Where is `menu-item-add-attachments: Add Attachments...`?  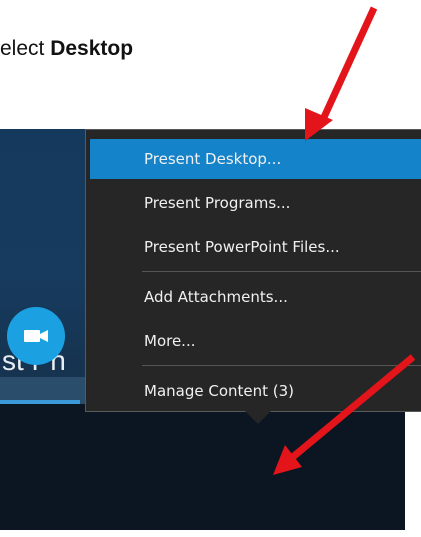 menu-item-add-attachments: Add Attachments... is located at coordinates (255, 297).